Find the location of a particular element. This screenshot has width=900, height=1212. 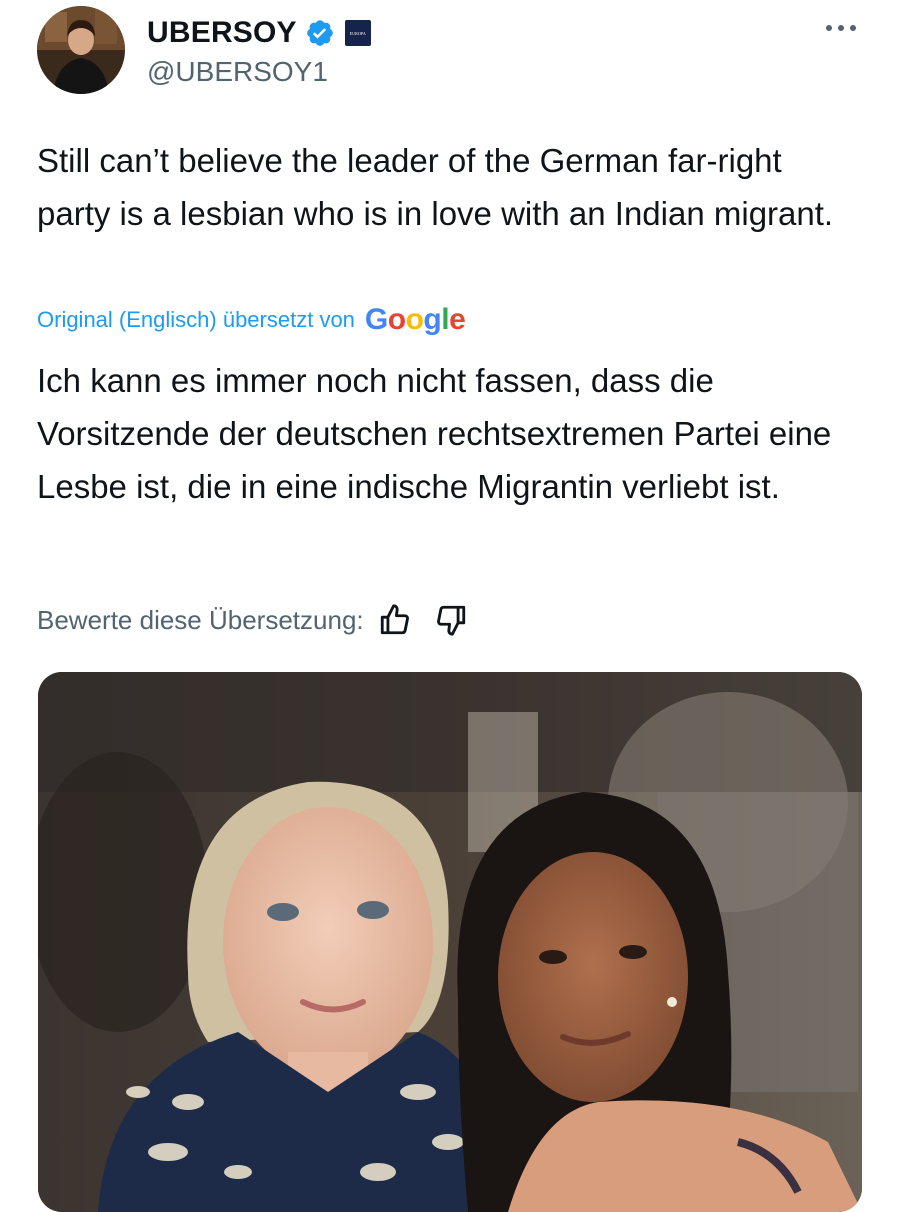

thumbs-down-icon is located at coordinates (451, 620).